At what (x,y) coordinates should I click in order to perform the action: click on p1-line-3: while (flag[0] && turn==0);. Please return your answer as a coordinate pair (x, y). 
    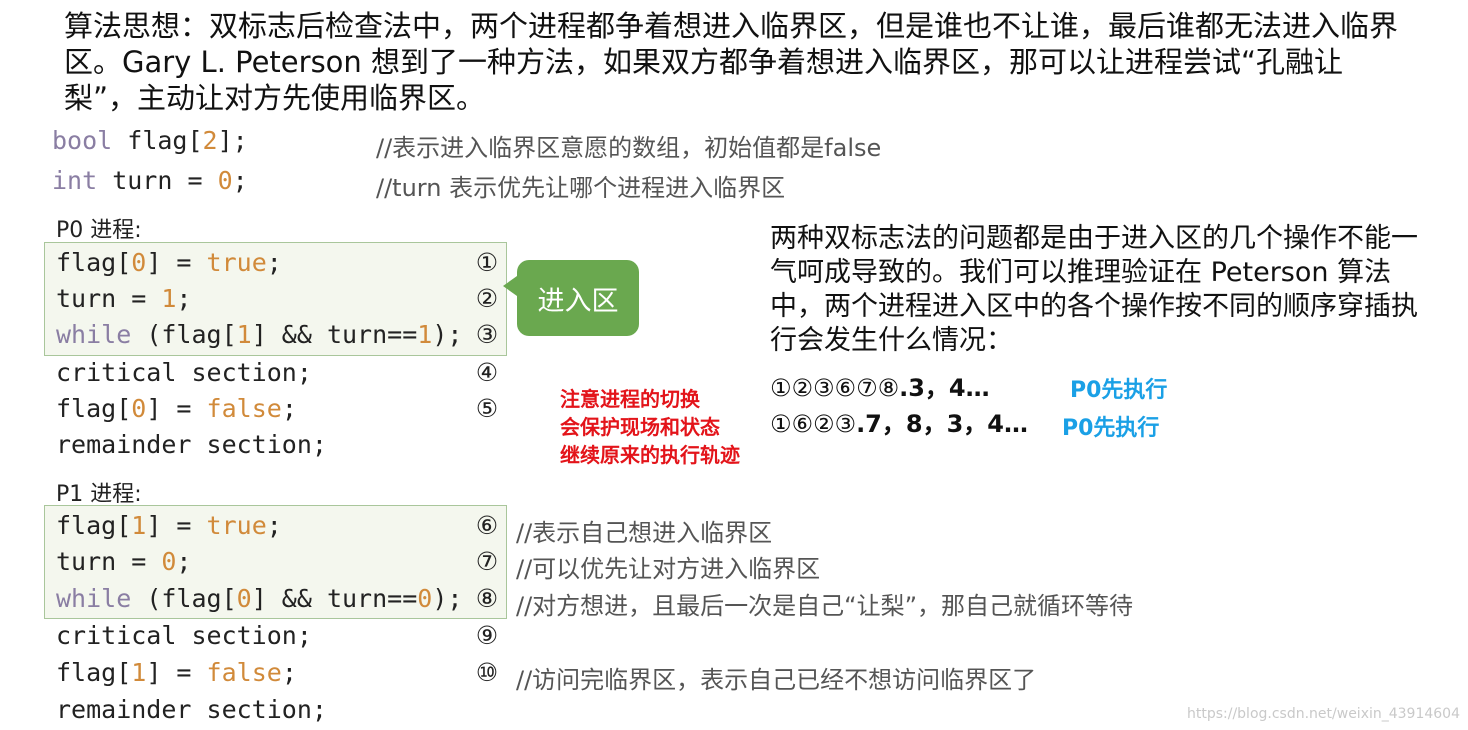
    Looking at the image, I should click on (259, 598).